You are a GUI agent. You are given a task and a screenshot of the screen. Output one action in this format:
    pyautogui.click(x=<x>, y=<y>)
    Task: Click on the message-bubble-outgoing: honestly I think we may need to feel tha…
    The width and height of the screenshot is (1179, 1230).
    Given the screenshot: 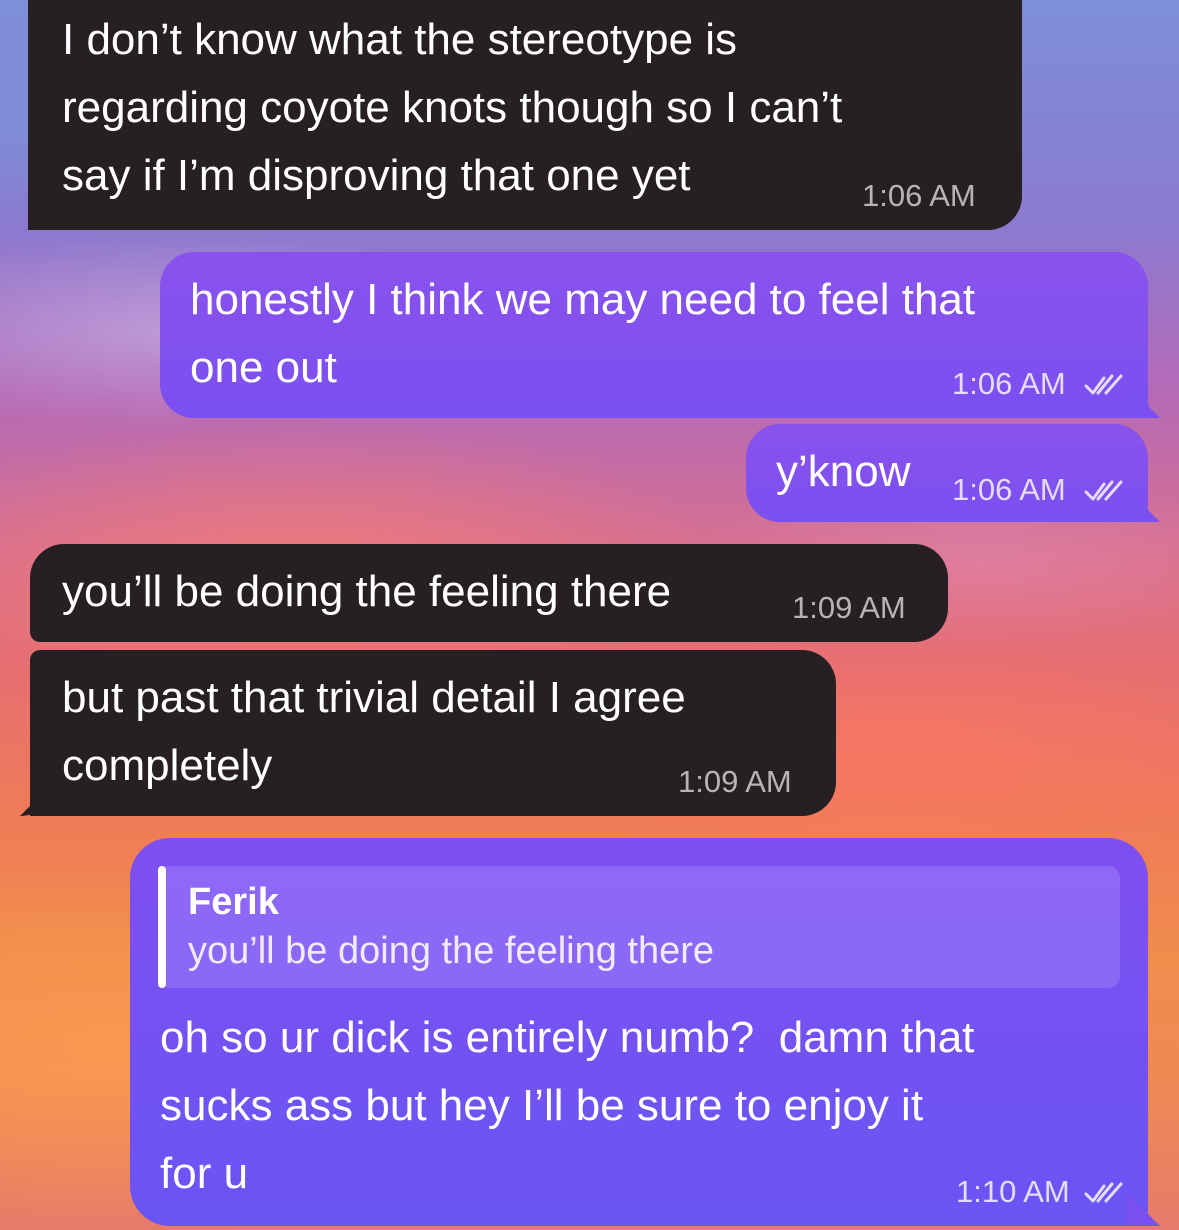 What is the action you would take?
    pyautogui.click(x=654, y=335)
    